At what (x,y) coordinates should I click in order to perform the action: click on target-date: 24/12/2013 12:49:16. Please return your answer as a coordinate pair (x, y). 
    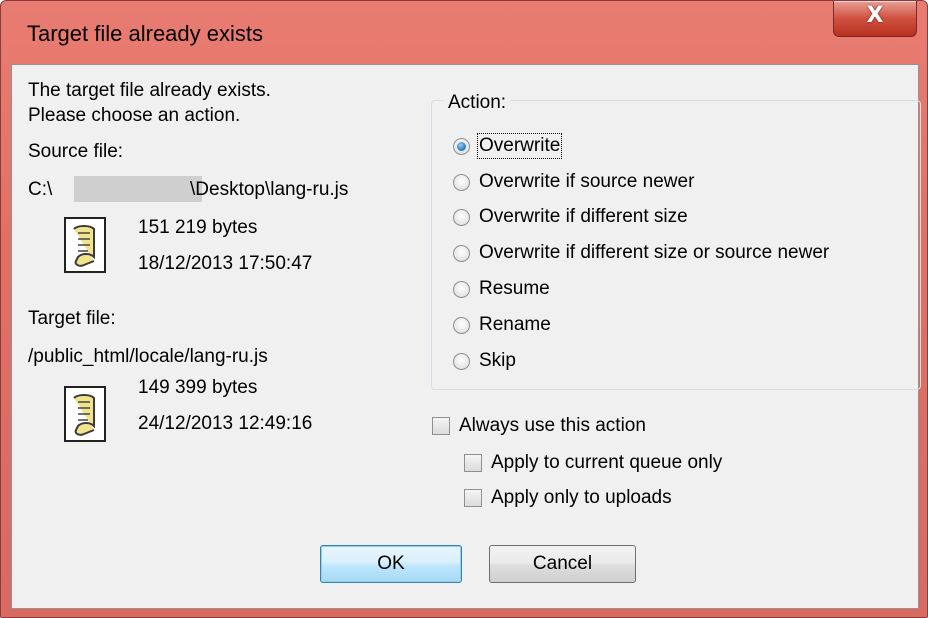
    Looking at the image, I should click on (225, 423).